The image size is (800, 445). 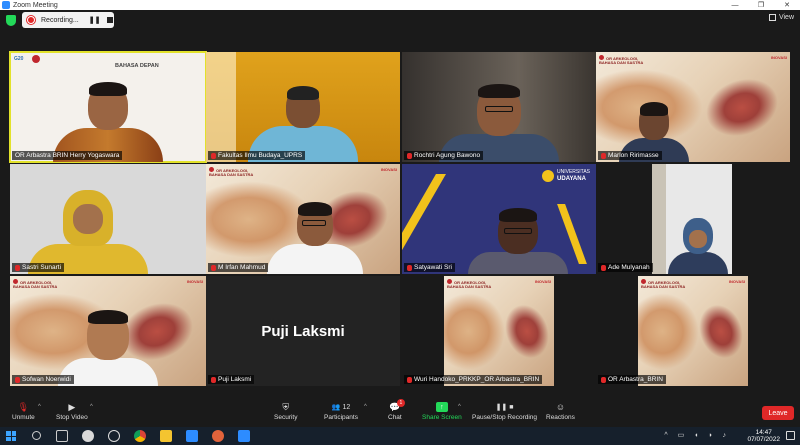 I want to click on participant-name: M Irfan Mahmud, so click(x=242, y=267).